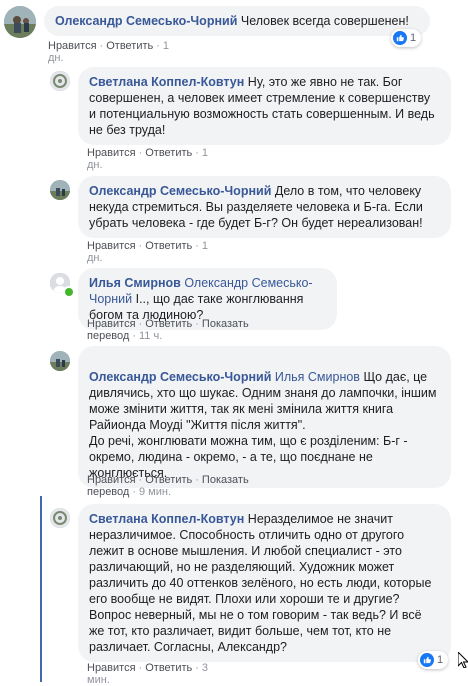 Image resolution: width=468 pixels, height=686 pixels. I want to click on mention-link: Илья Смирнов, so click(317, 377).